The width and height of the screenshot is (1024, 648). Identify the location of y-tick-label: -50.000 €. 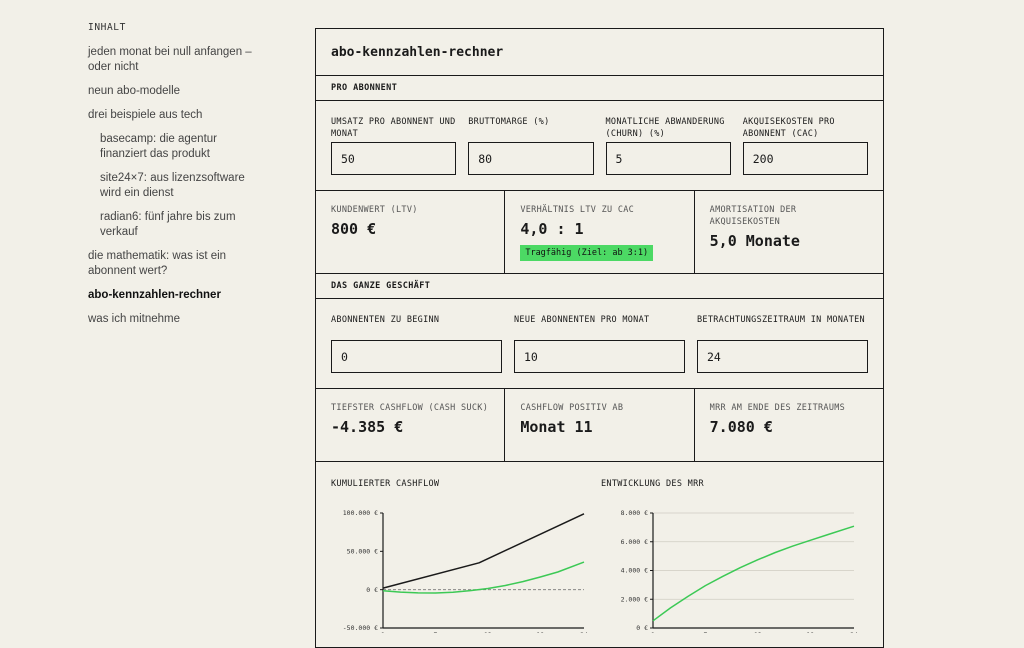
(360, 628).